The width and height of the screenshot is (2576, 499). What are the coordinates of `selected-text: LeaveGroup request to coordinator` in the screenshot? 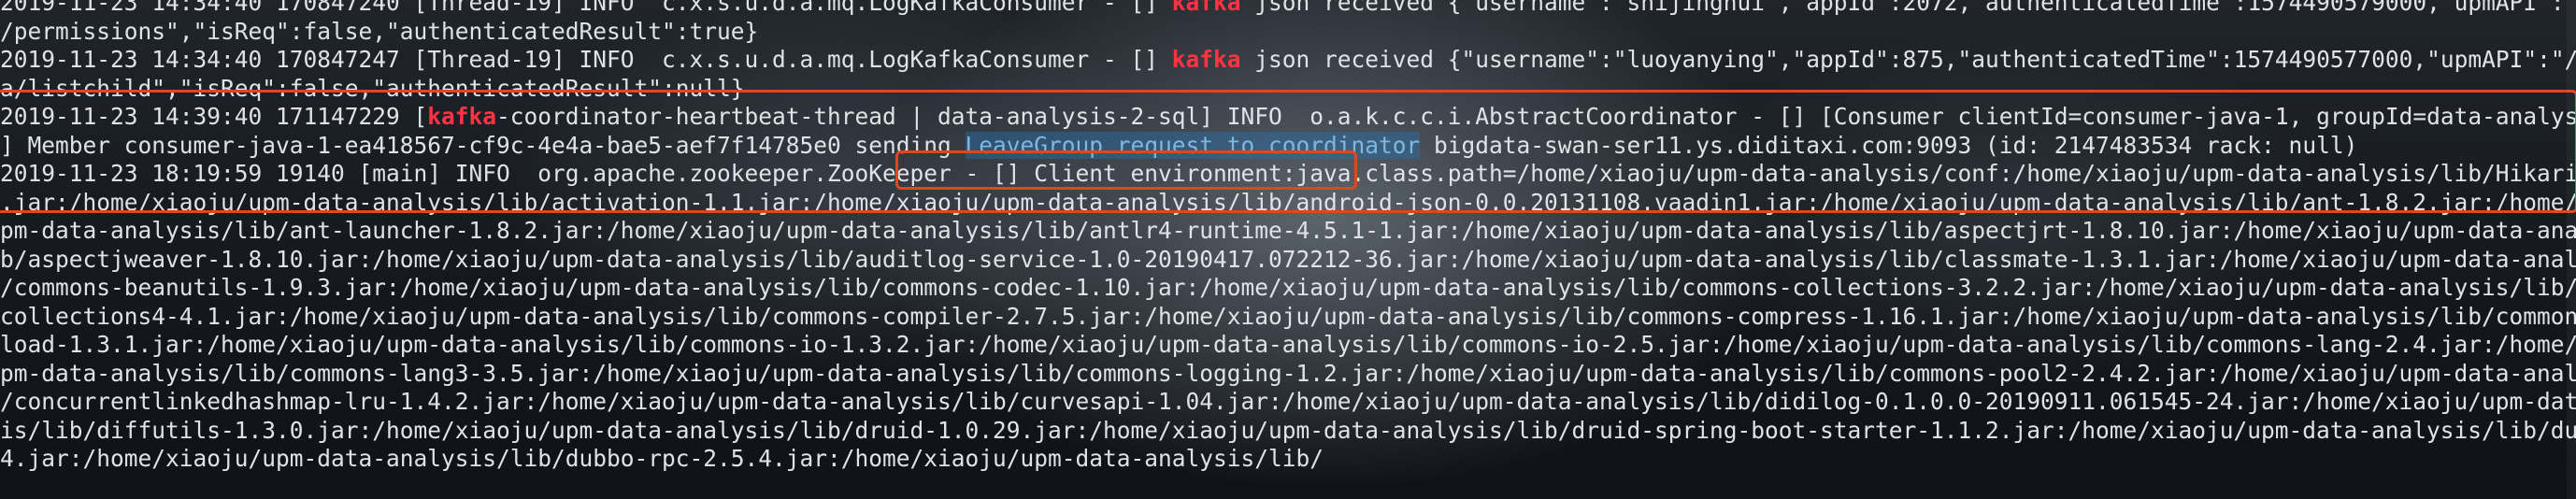 It's located at (1193, 145).